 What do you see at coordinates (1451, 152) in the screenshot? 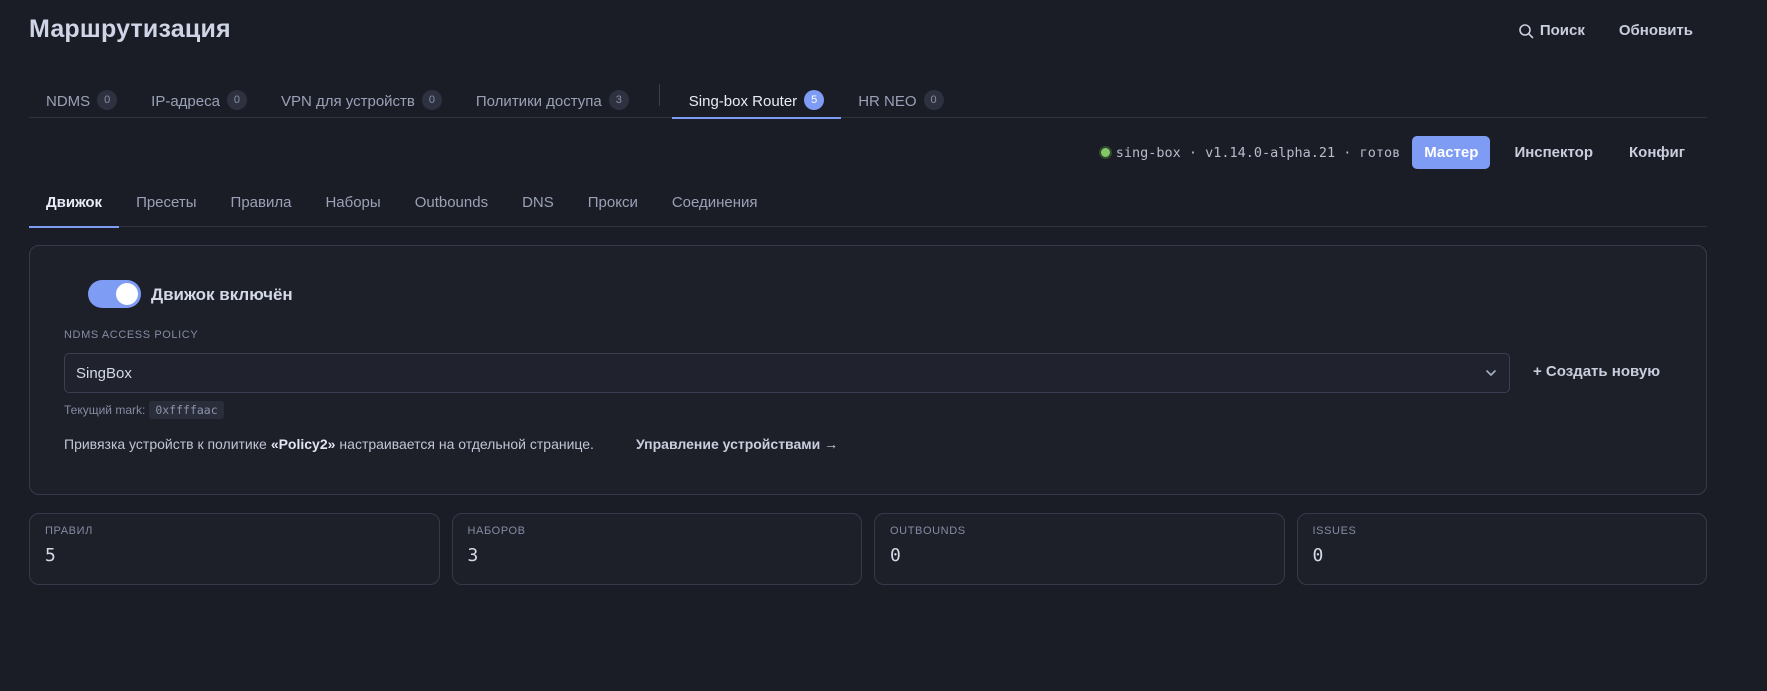
I see `master-button: Мастер` at bounding box center [1451, 152].